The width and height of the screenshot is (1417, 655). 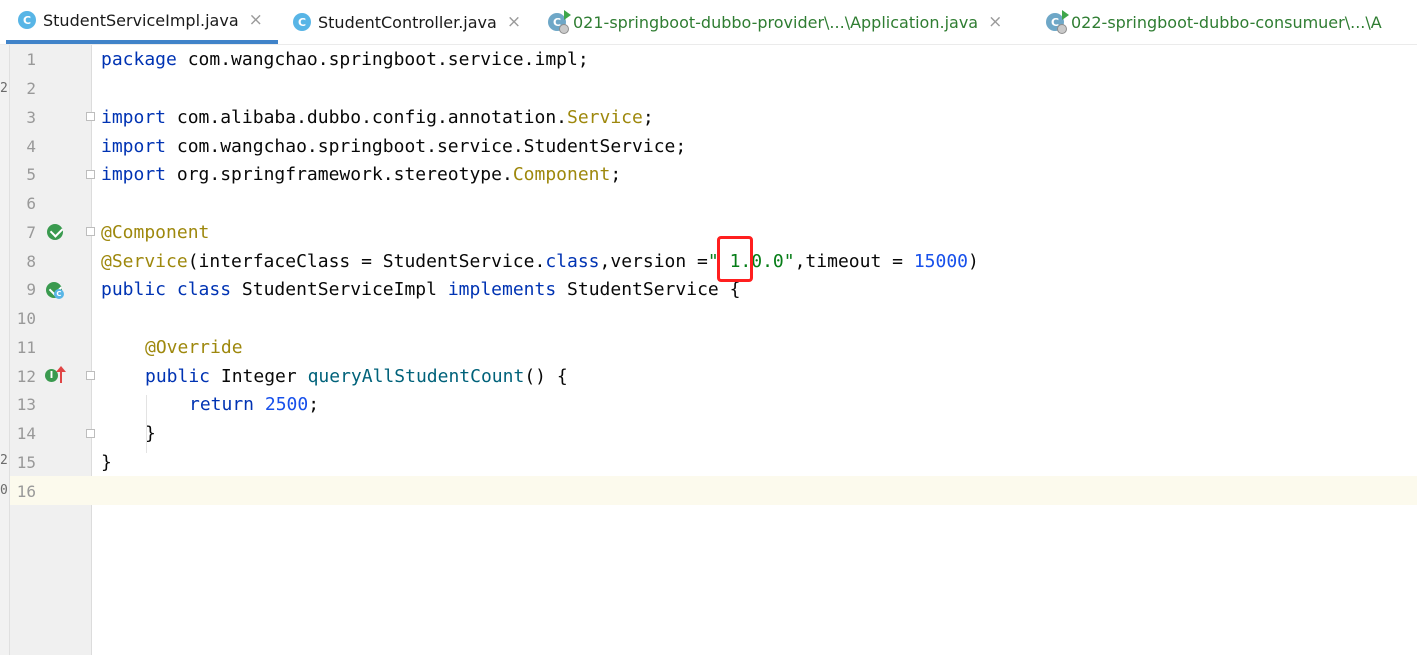 What do you see at coordinates (31, 289) in the screenshot?
I see `line-number: 9` at bounding box center [31, 289].